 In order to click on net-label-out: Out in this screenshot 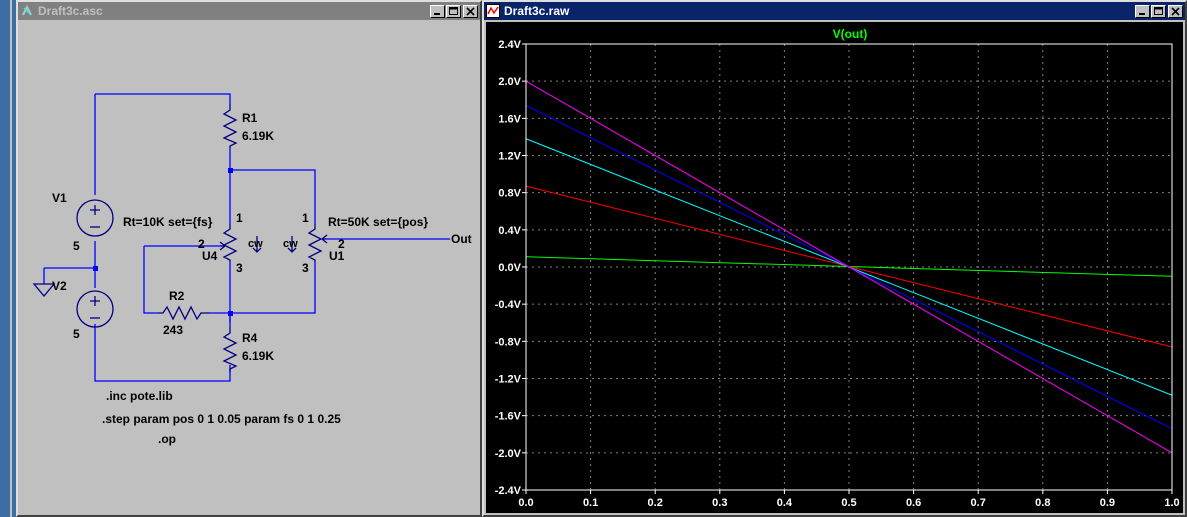, I will do `click(461, 239)`.